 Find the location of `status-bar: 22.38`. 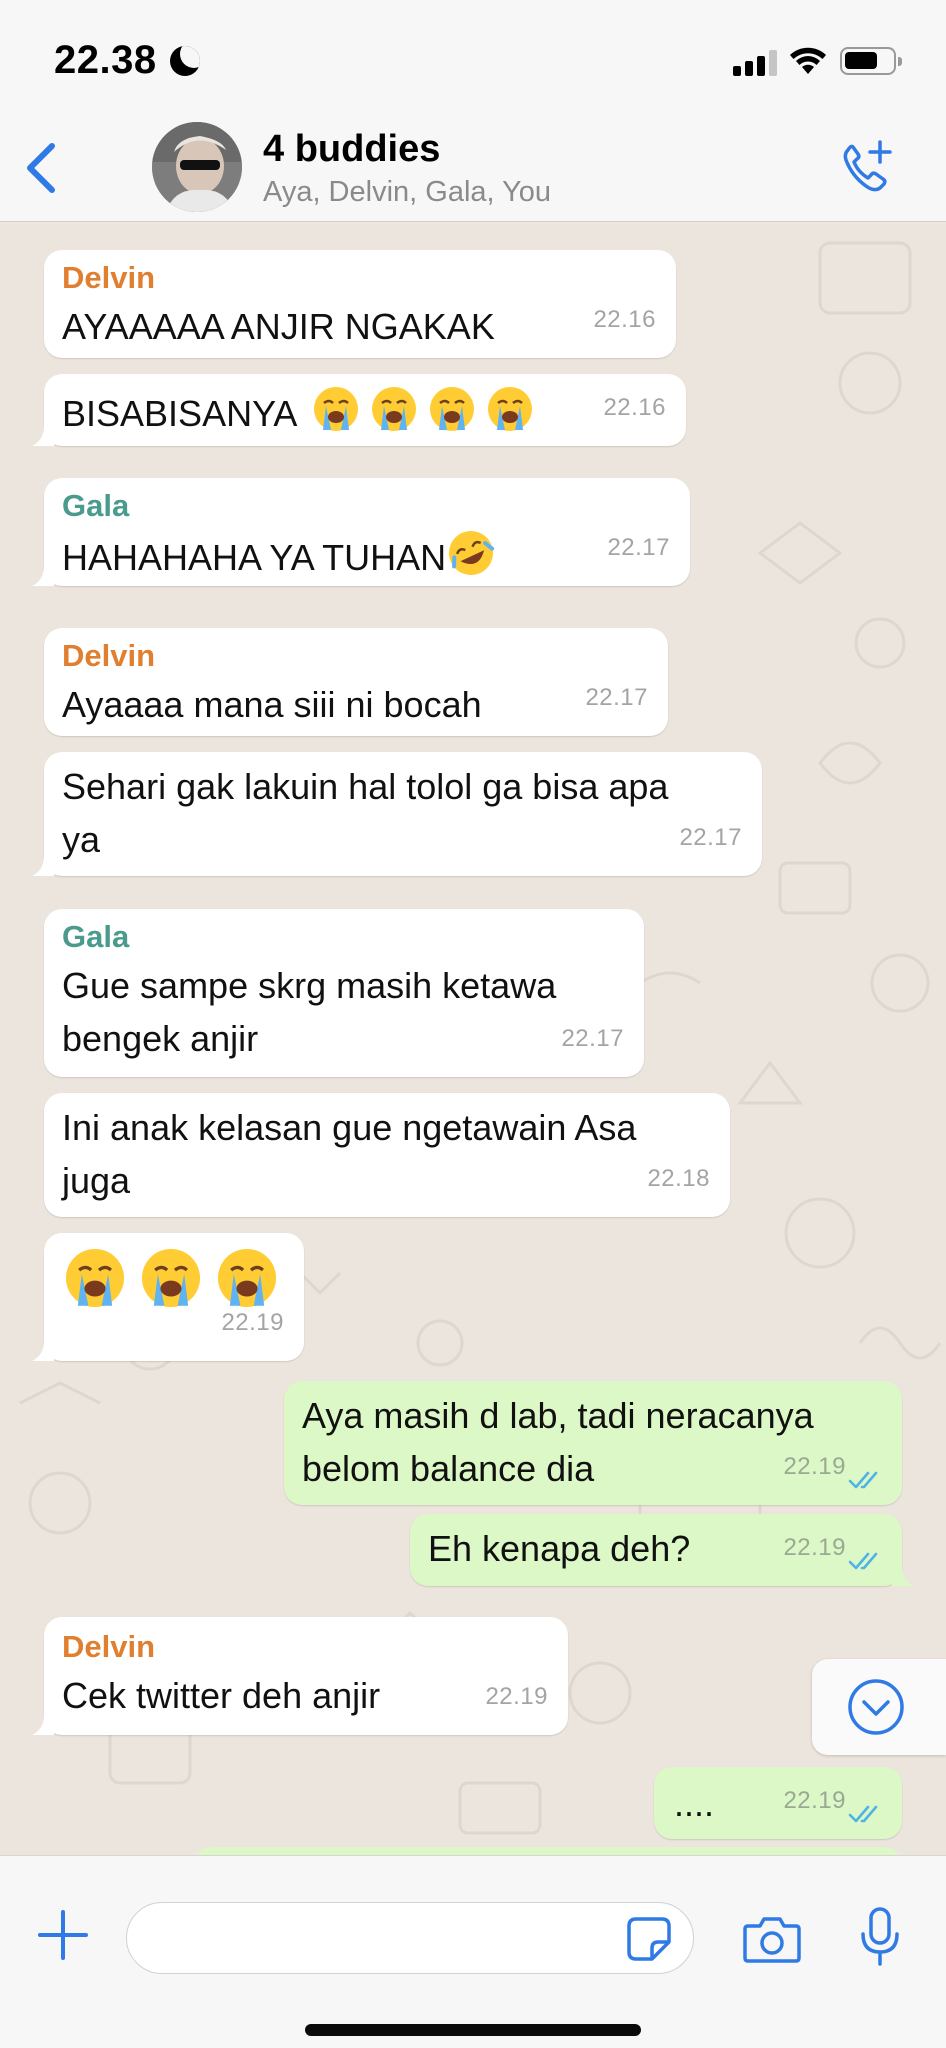

status-bar: 22.38 is located at coordinates (473, 60).